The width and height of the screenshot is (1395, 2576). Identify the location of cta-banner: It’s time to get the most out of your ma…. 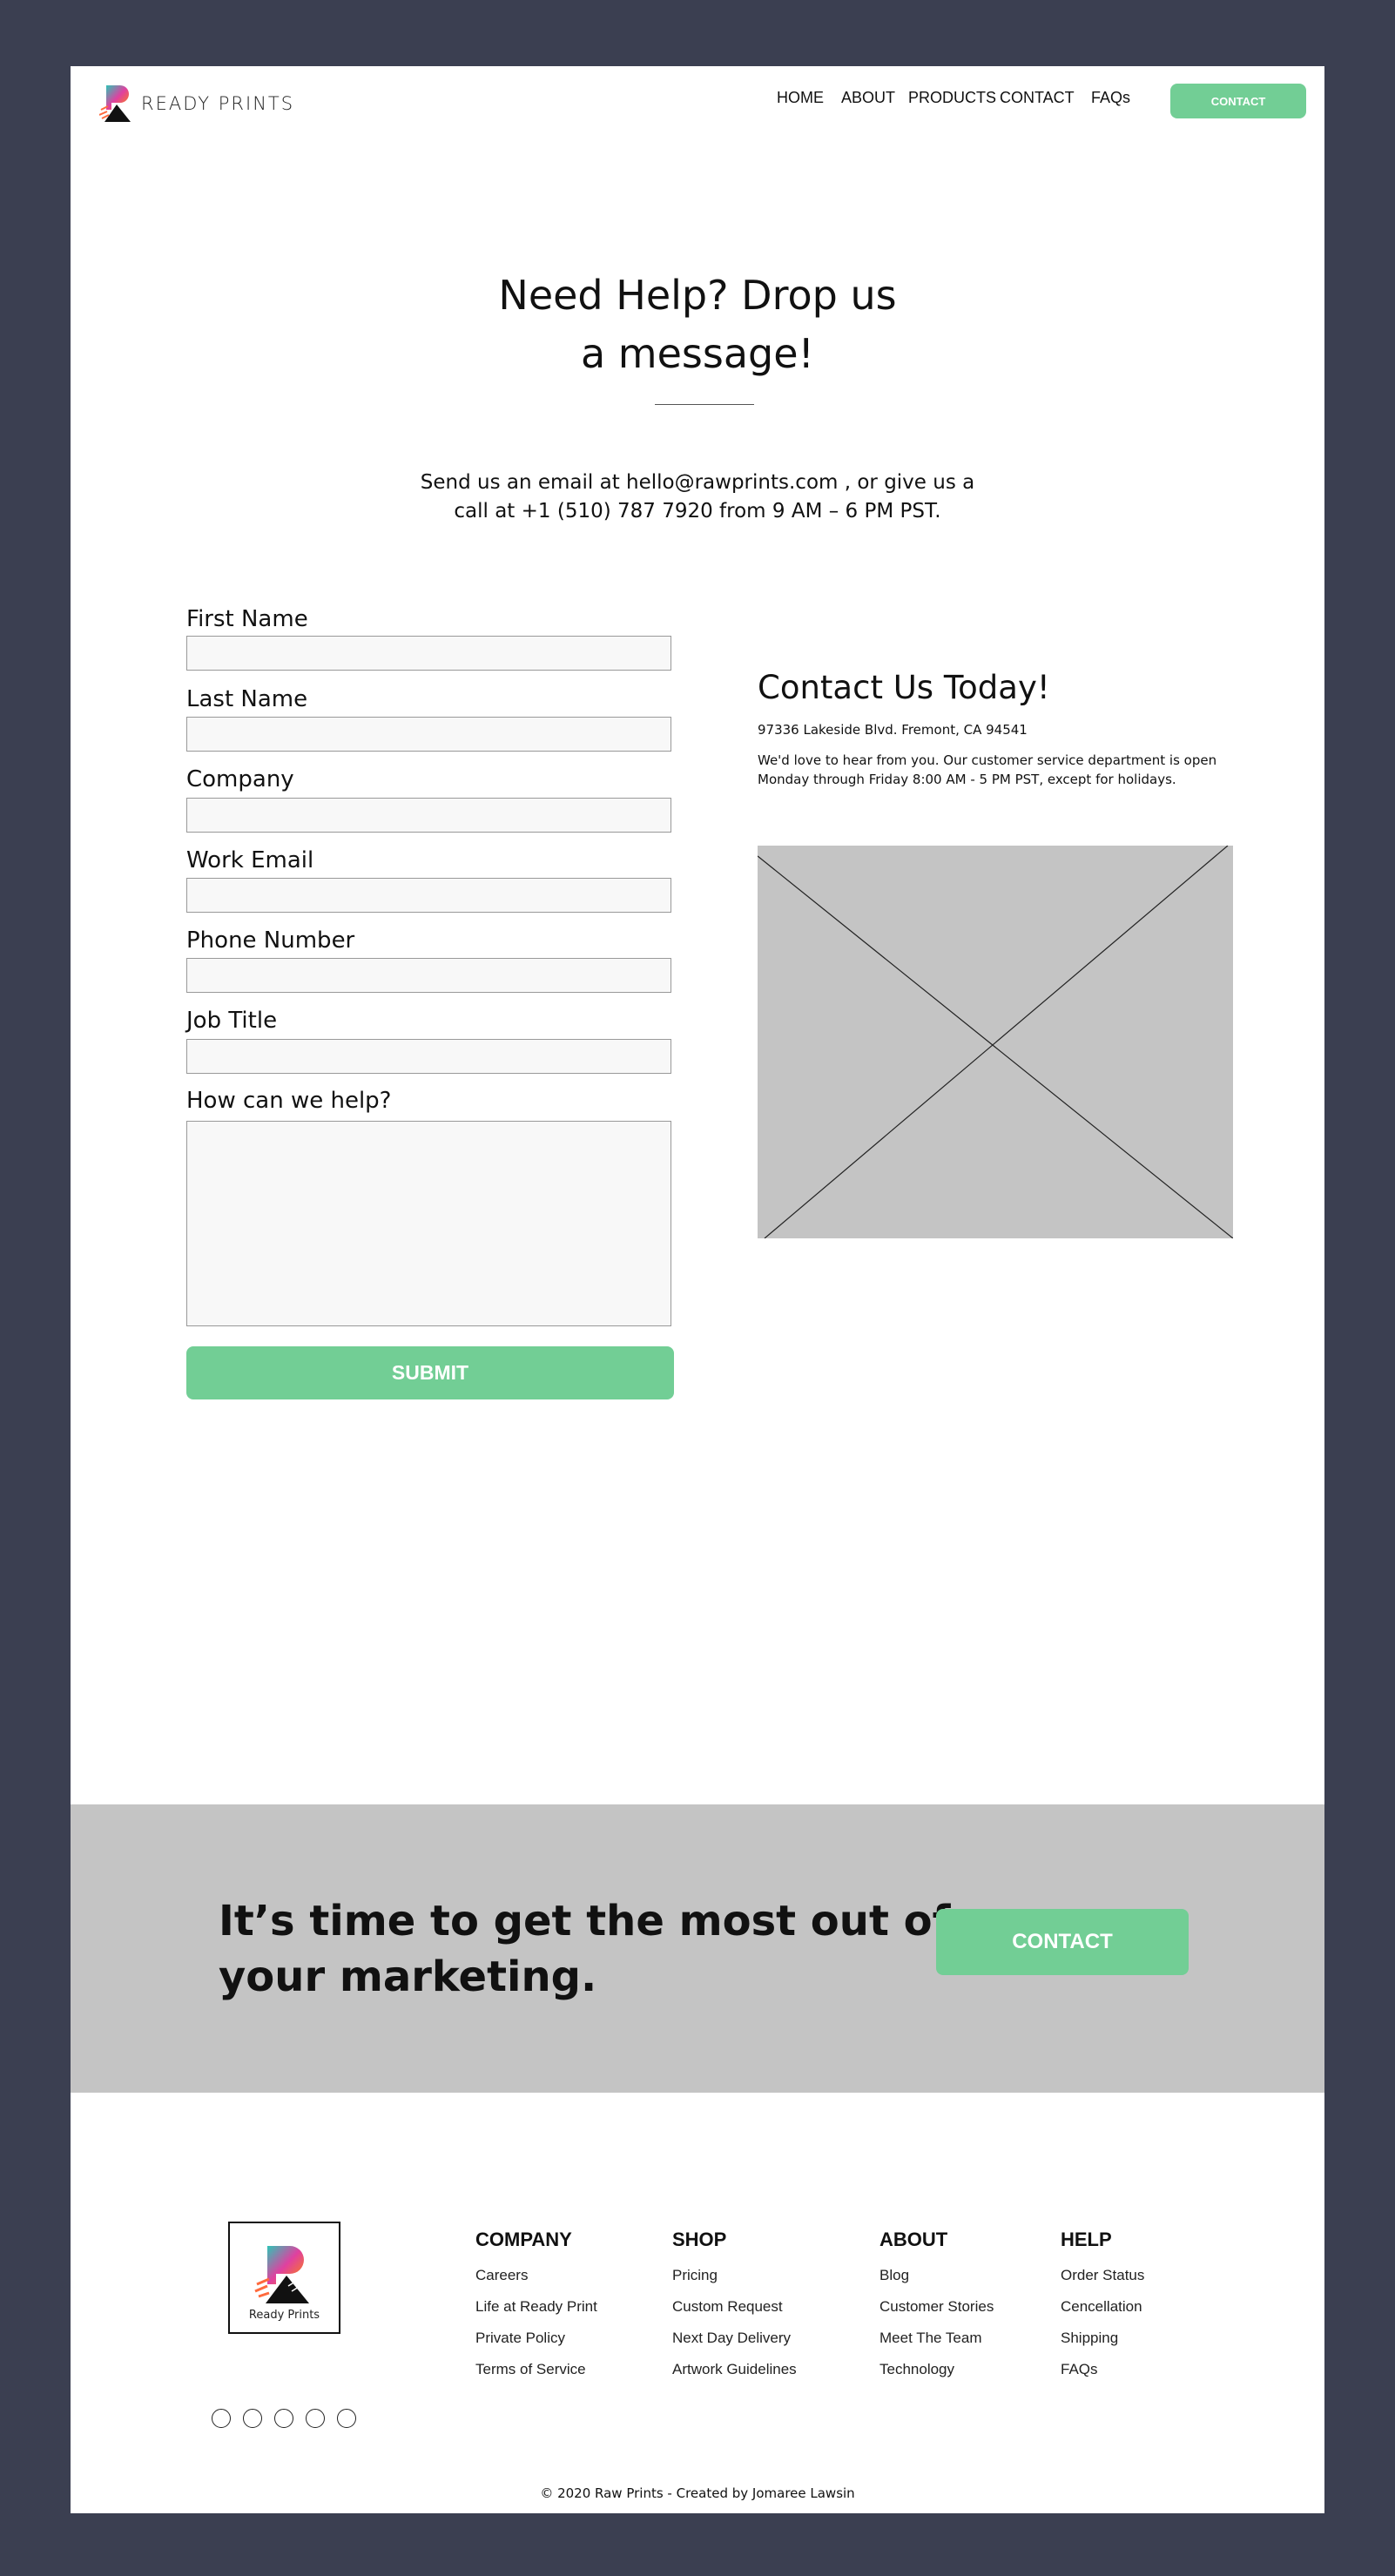
(697, 1949).